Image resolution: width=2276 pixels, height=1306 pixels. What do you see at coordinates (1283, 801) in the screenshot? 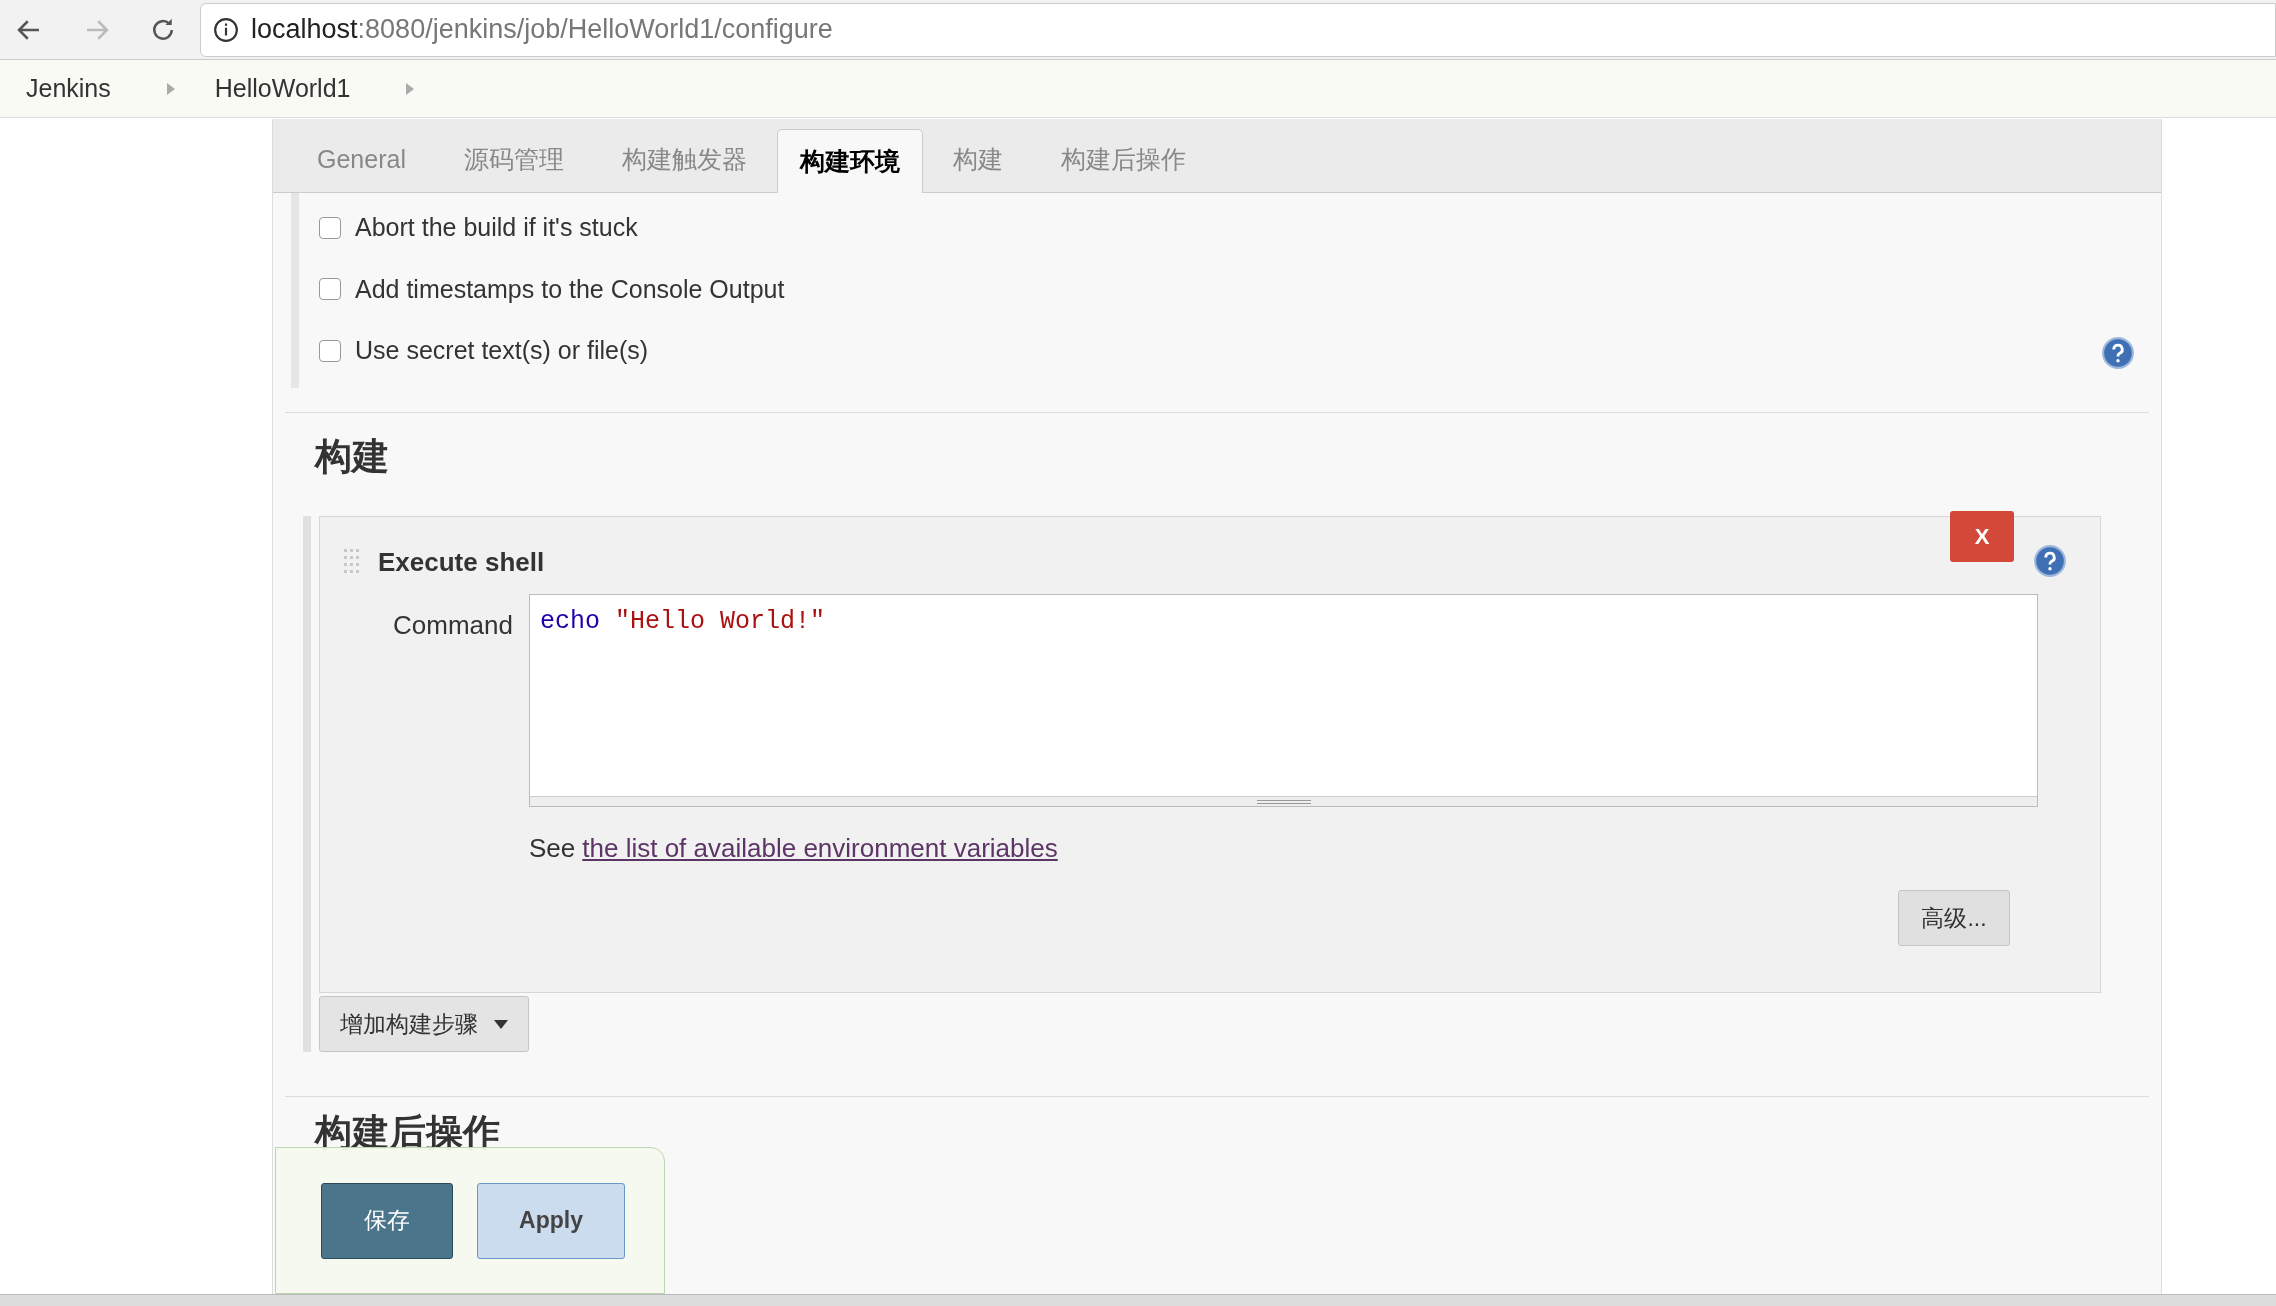
I see `resize-handle` at bounding box center [1283, 801].